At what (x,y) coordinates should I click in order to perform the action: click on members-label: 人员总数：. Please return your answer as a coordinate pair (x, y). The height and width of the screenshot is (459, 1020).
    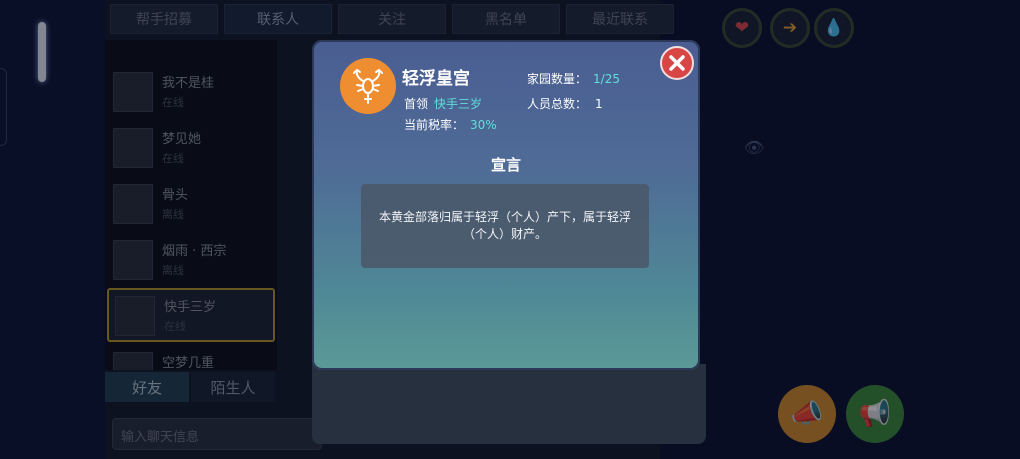
    Looking at the image, I should click on (557, 104).